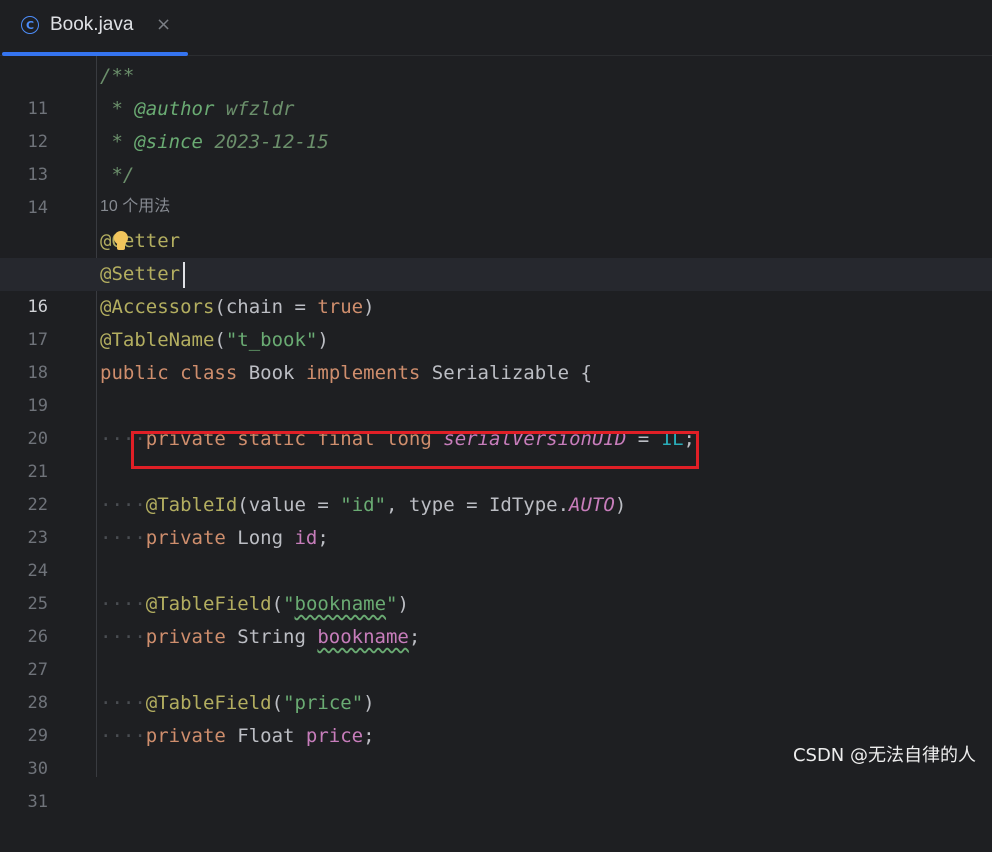 This screenshot has height=852, width=992. I want to click on lightbulb-icon, so click(121, 242).